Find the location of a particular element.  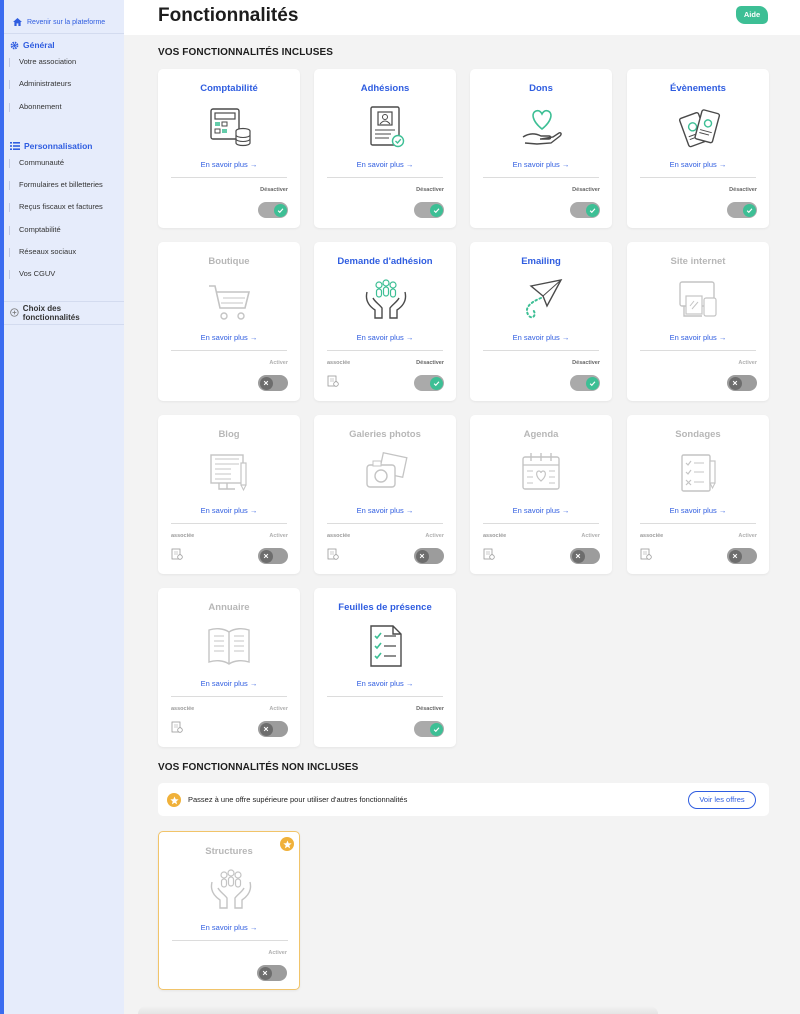

feature-title: Adhésions is located at coordinates (385, 88).